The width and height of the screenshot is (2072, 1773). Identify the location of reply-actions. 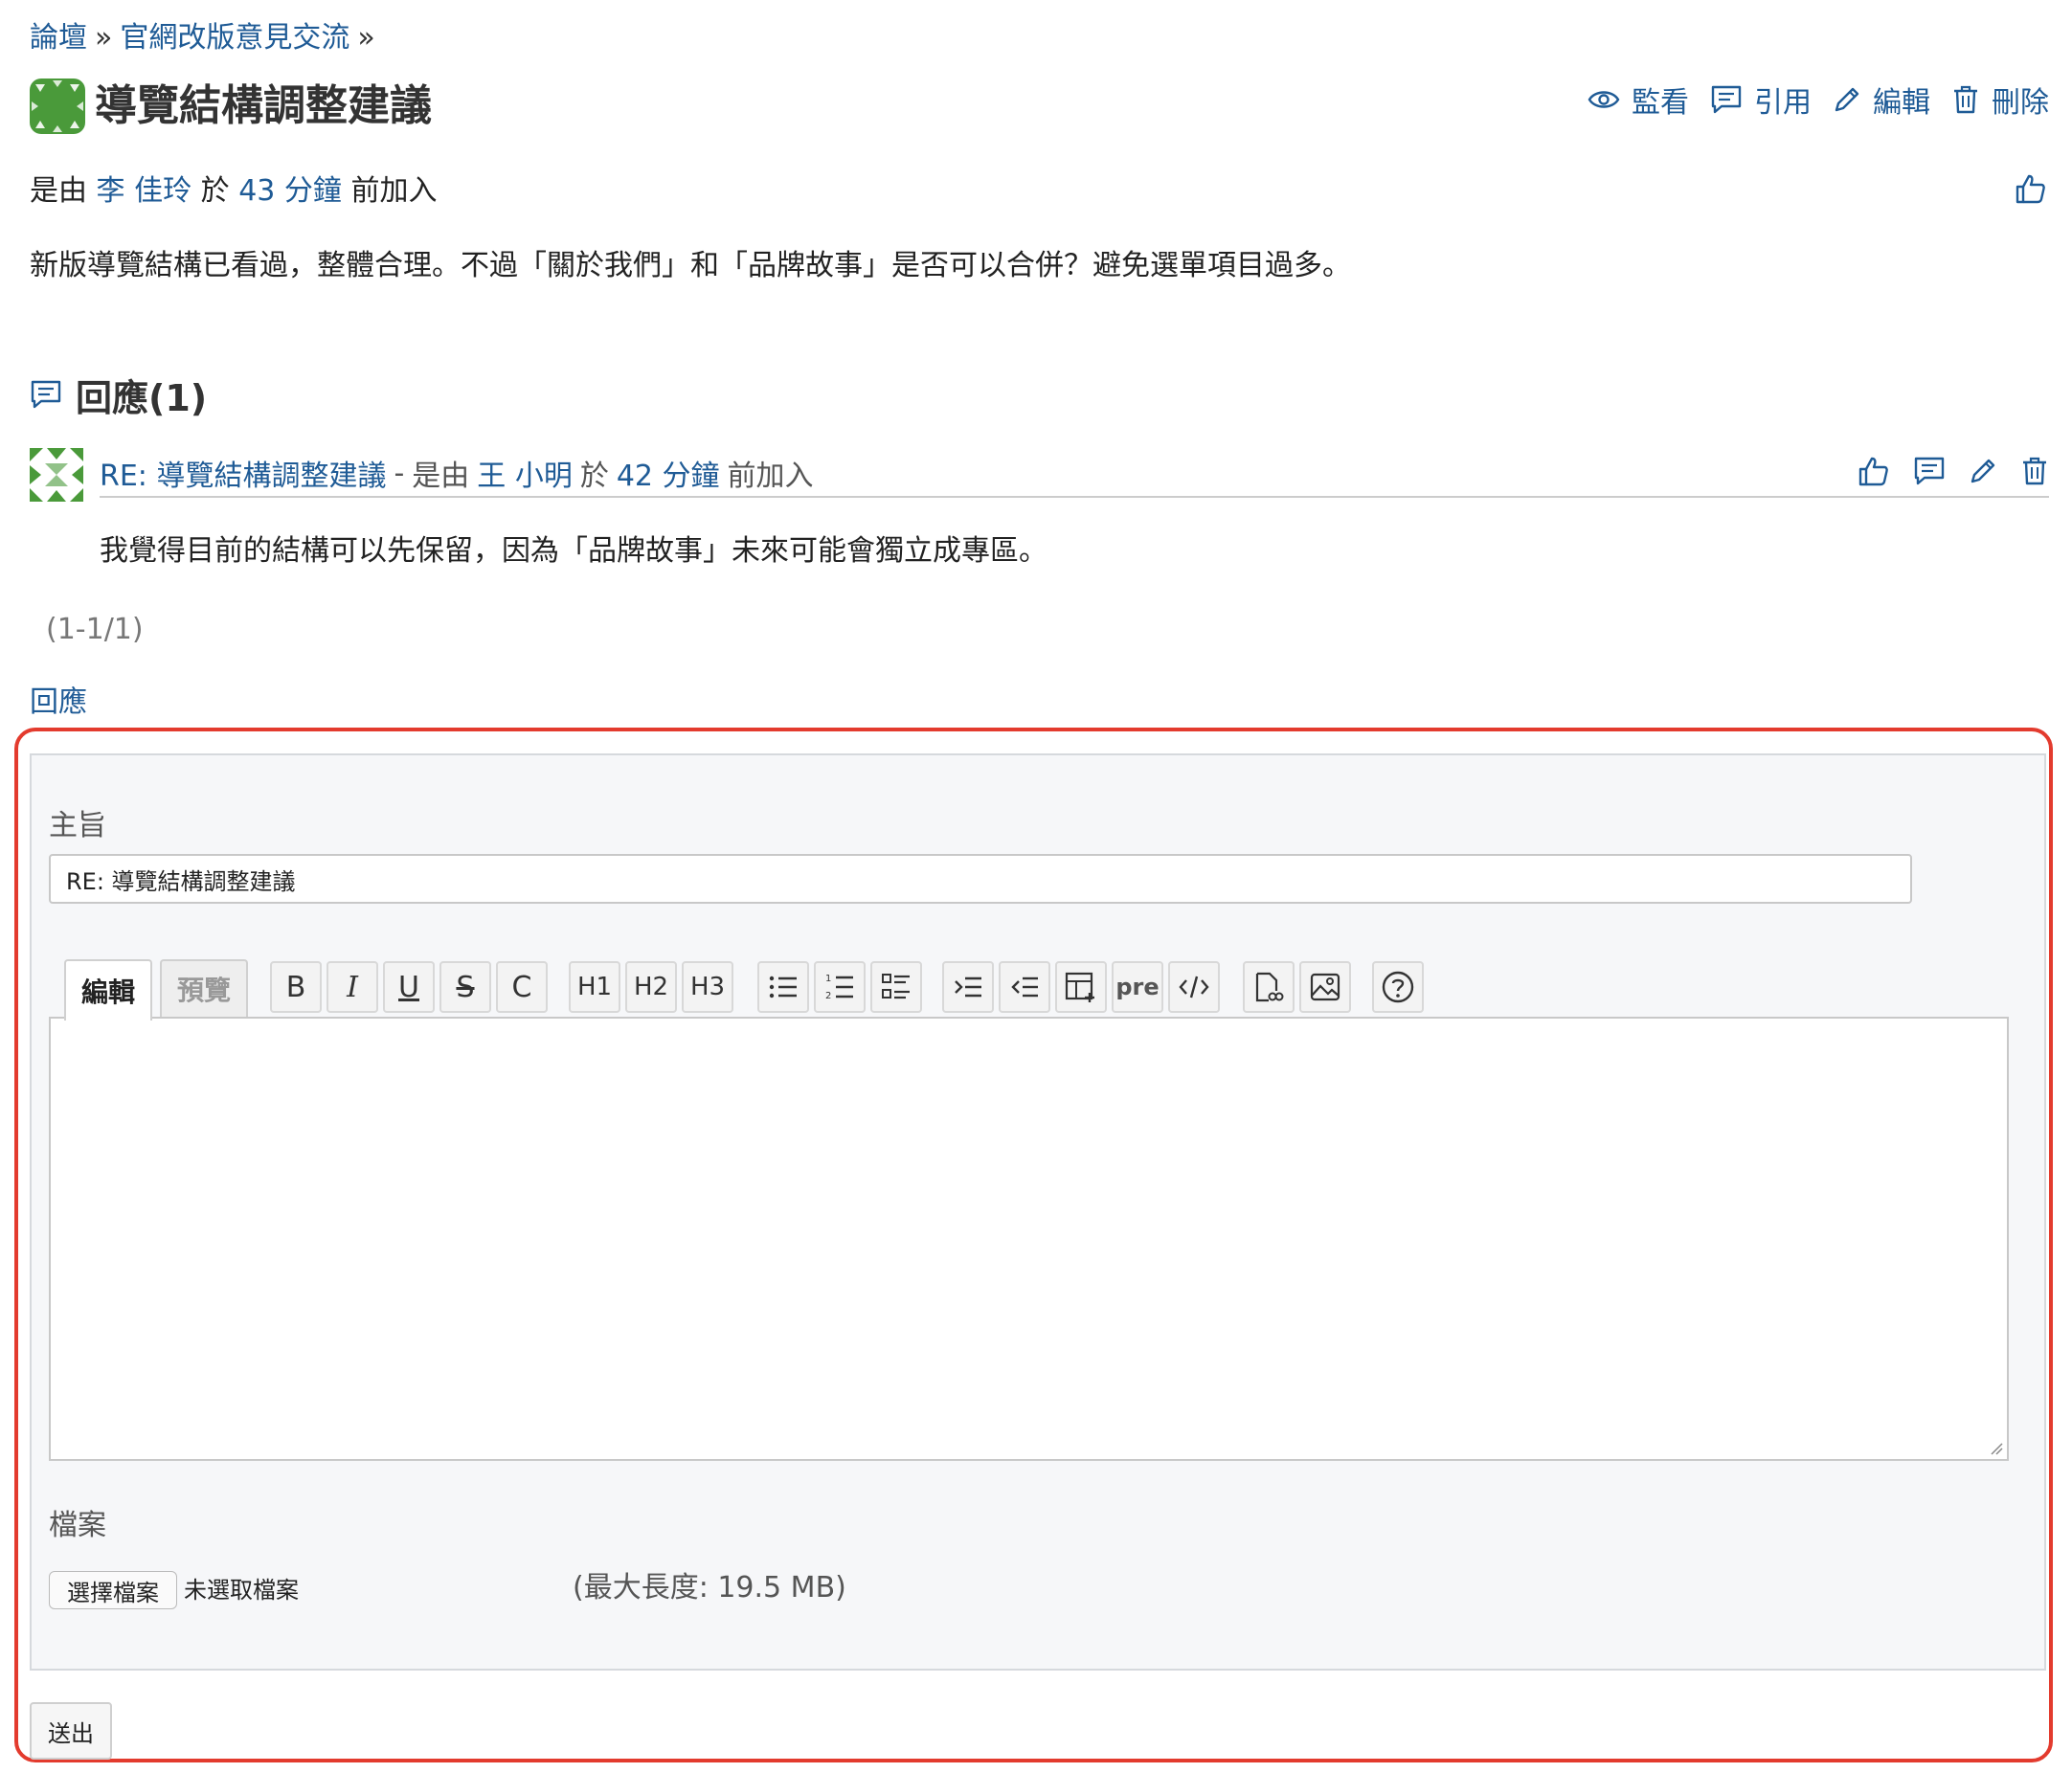
(1942, 471).